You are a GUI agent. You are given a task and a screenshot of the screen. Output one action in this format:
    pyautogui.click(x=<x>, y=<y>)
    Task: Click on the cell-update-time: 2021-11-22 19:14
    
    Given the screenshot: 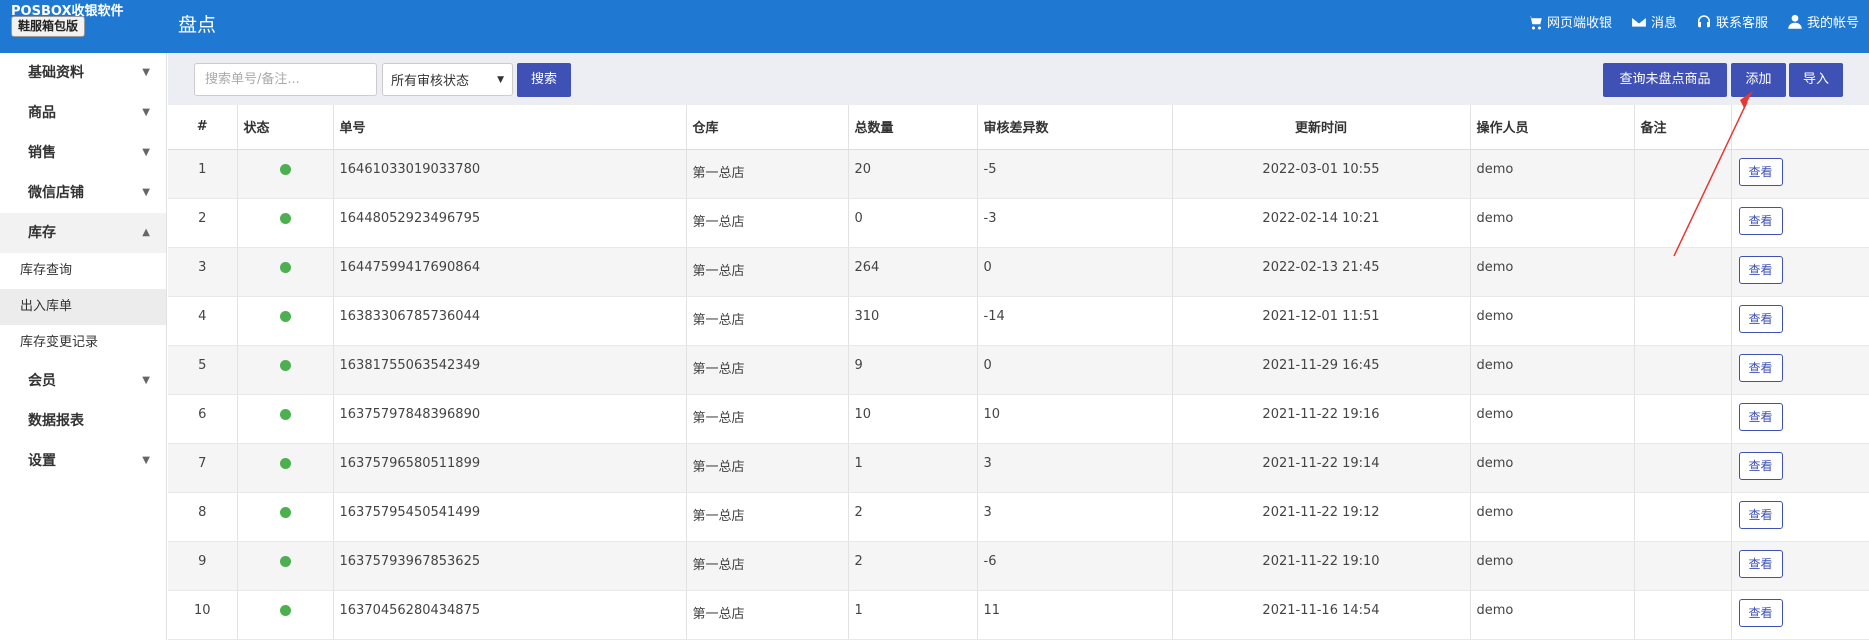 What is the action you would take?
    pyautogui.click(x=1320, y=468)
    